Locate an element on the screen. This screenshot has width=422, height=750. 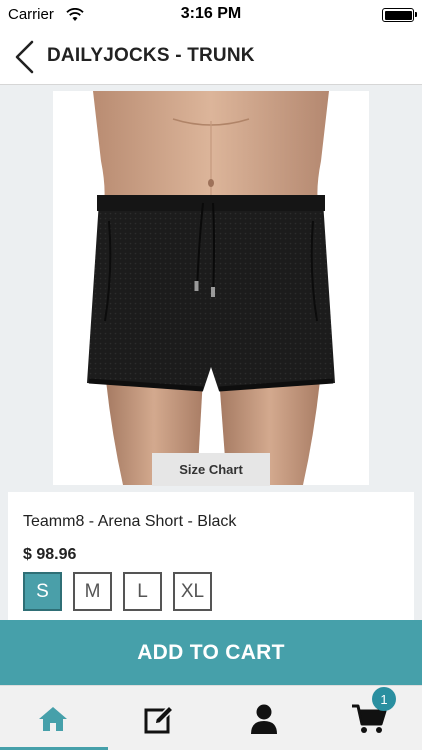
product-price: $ 98.96 is located at coordinates (50, 554).